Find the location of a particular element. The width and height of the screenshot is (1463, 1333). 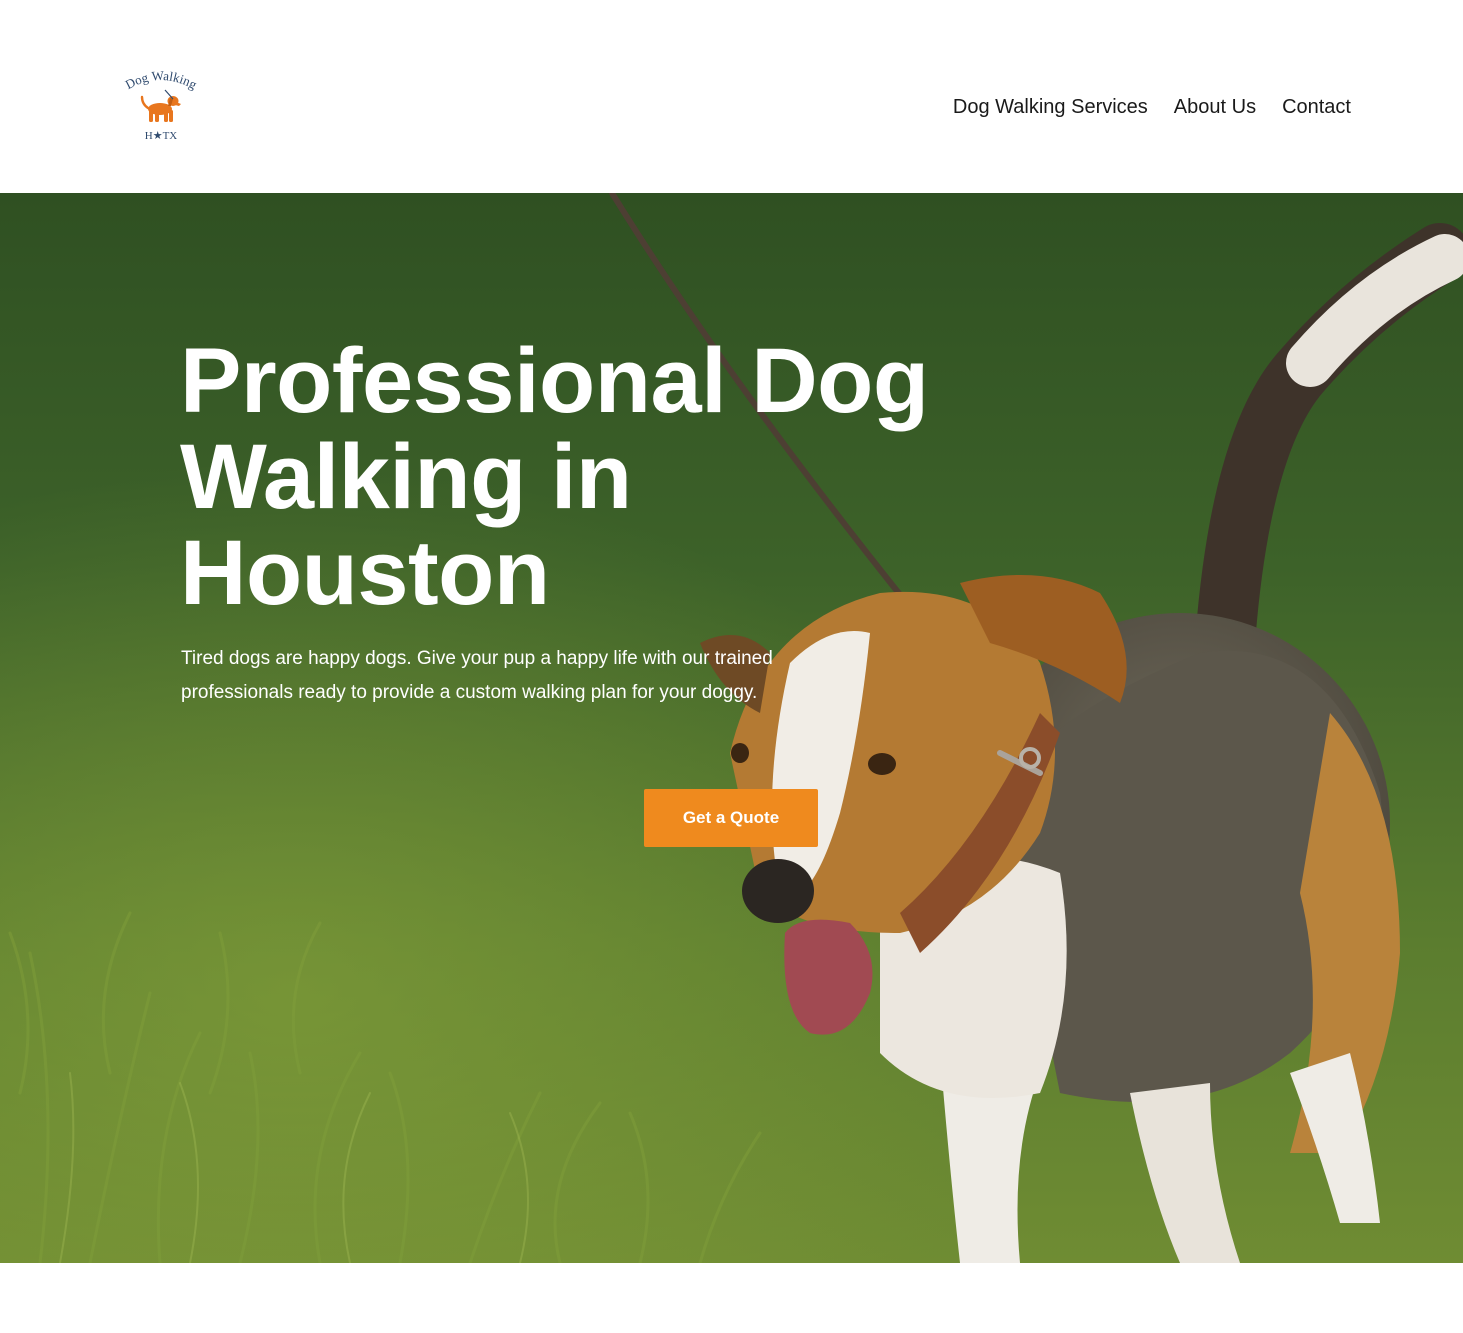

site-logo: Dog Walking H★TX is located at coordinates (161, 105).